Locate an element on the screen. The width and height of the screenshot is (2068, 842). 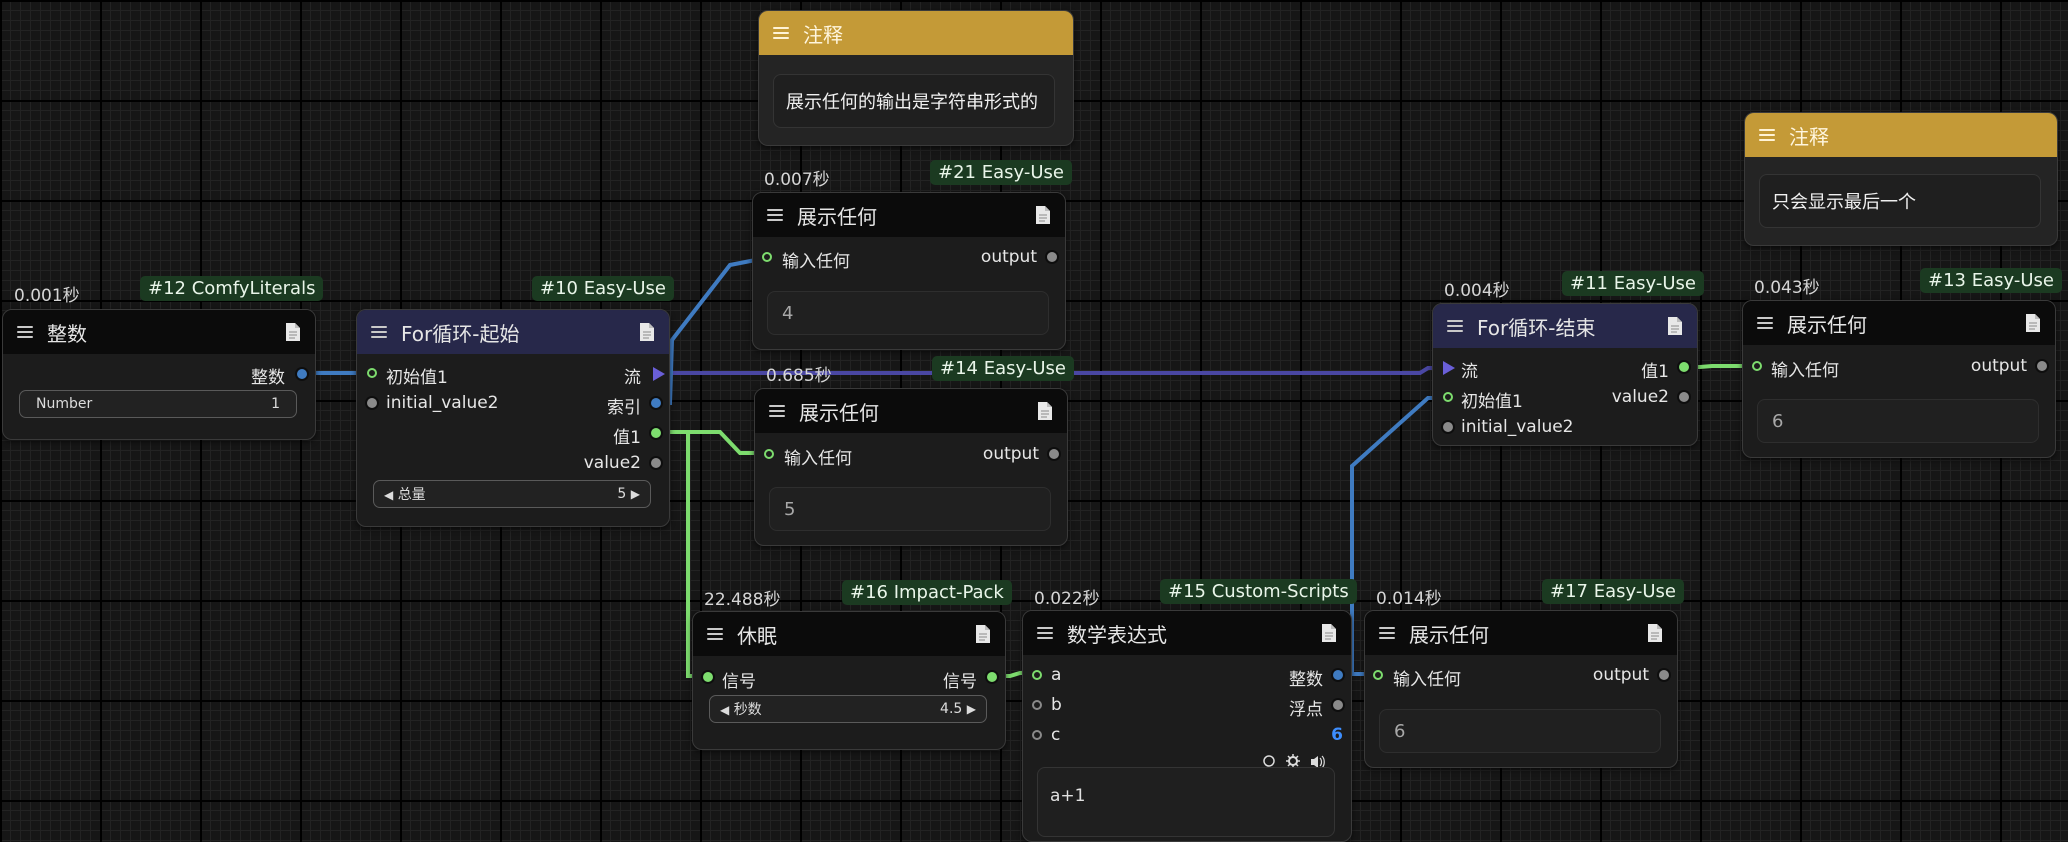
node-16-sleep: 休眠 信号 信号 ◀ 秒数 4.5 ▶ is located at coordinates (849, 680).